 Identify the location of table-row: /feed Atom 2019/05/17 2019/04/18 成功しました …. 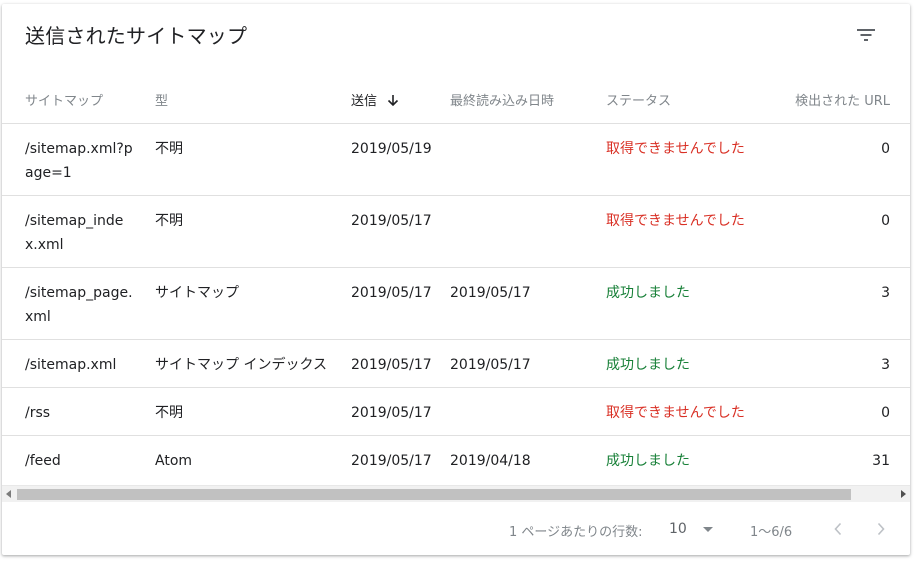
(456, 460).